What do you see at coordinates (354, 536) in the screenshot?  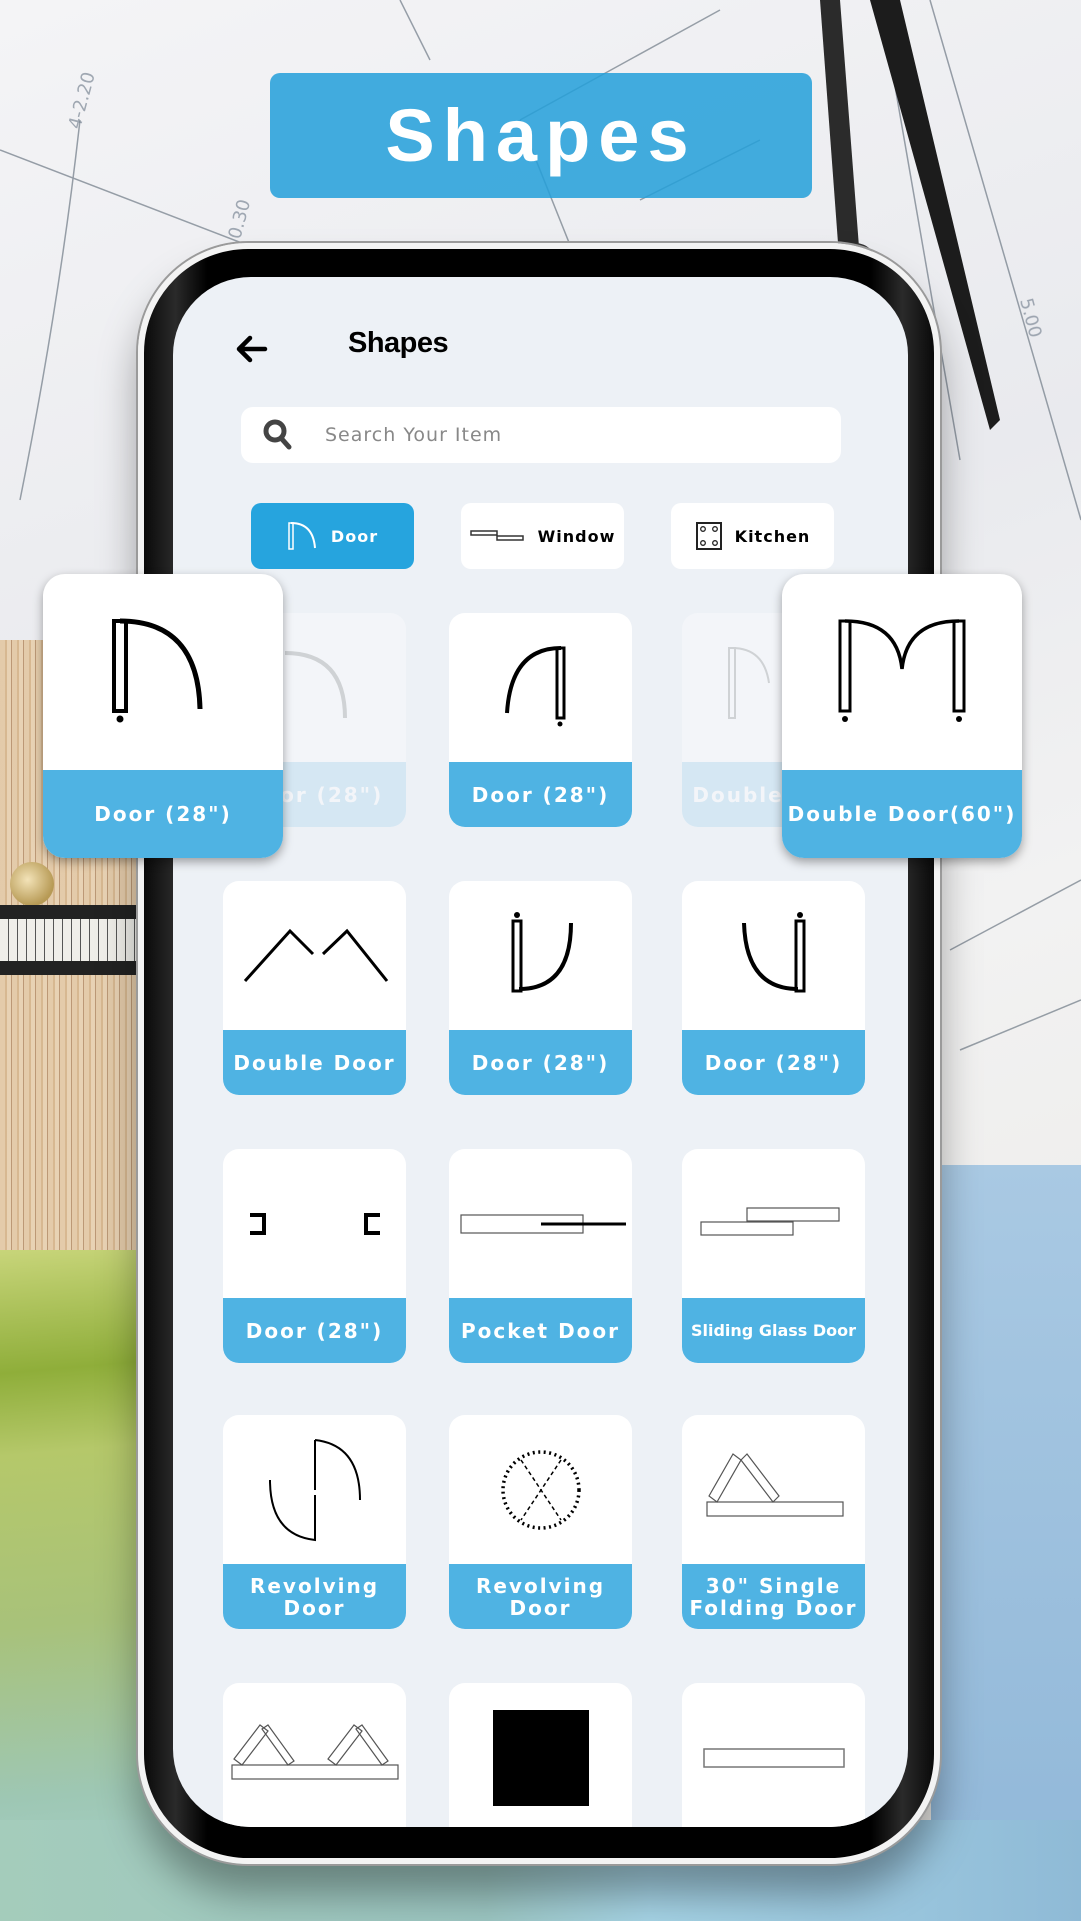 I see `tab-door-label: Door` at bounding box center [354, 536].